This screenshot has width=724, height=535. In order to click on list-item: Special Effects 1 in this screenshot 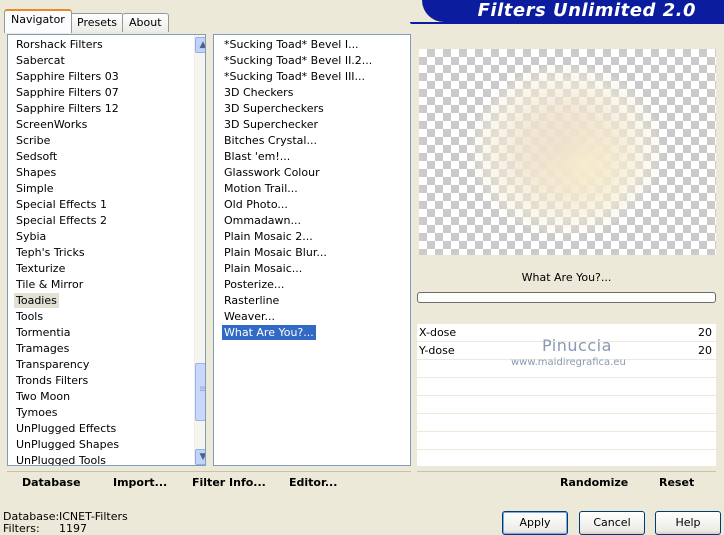, I will do `click(61, 204)`.